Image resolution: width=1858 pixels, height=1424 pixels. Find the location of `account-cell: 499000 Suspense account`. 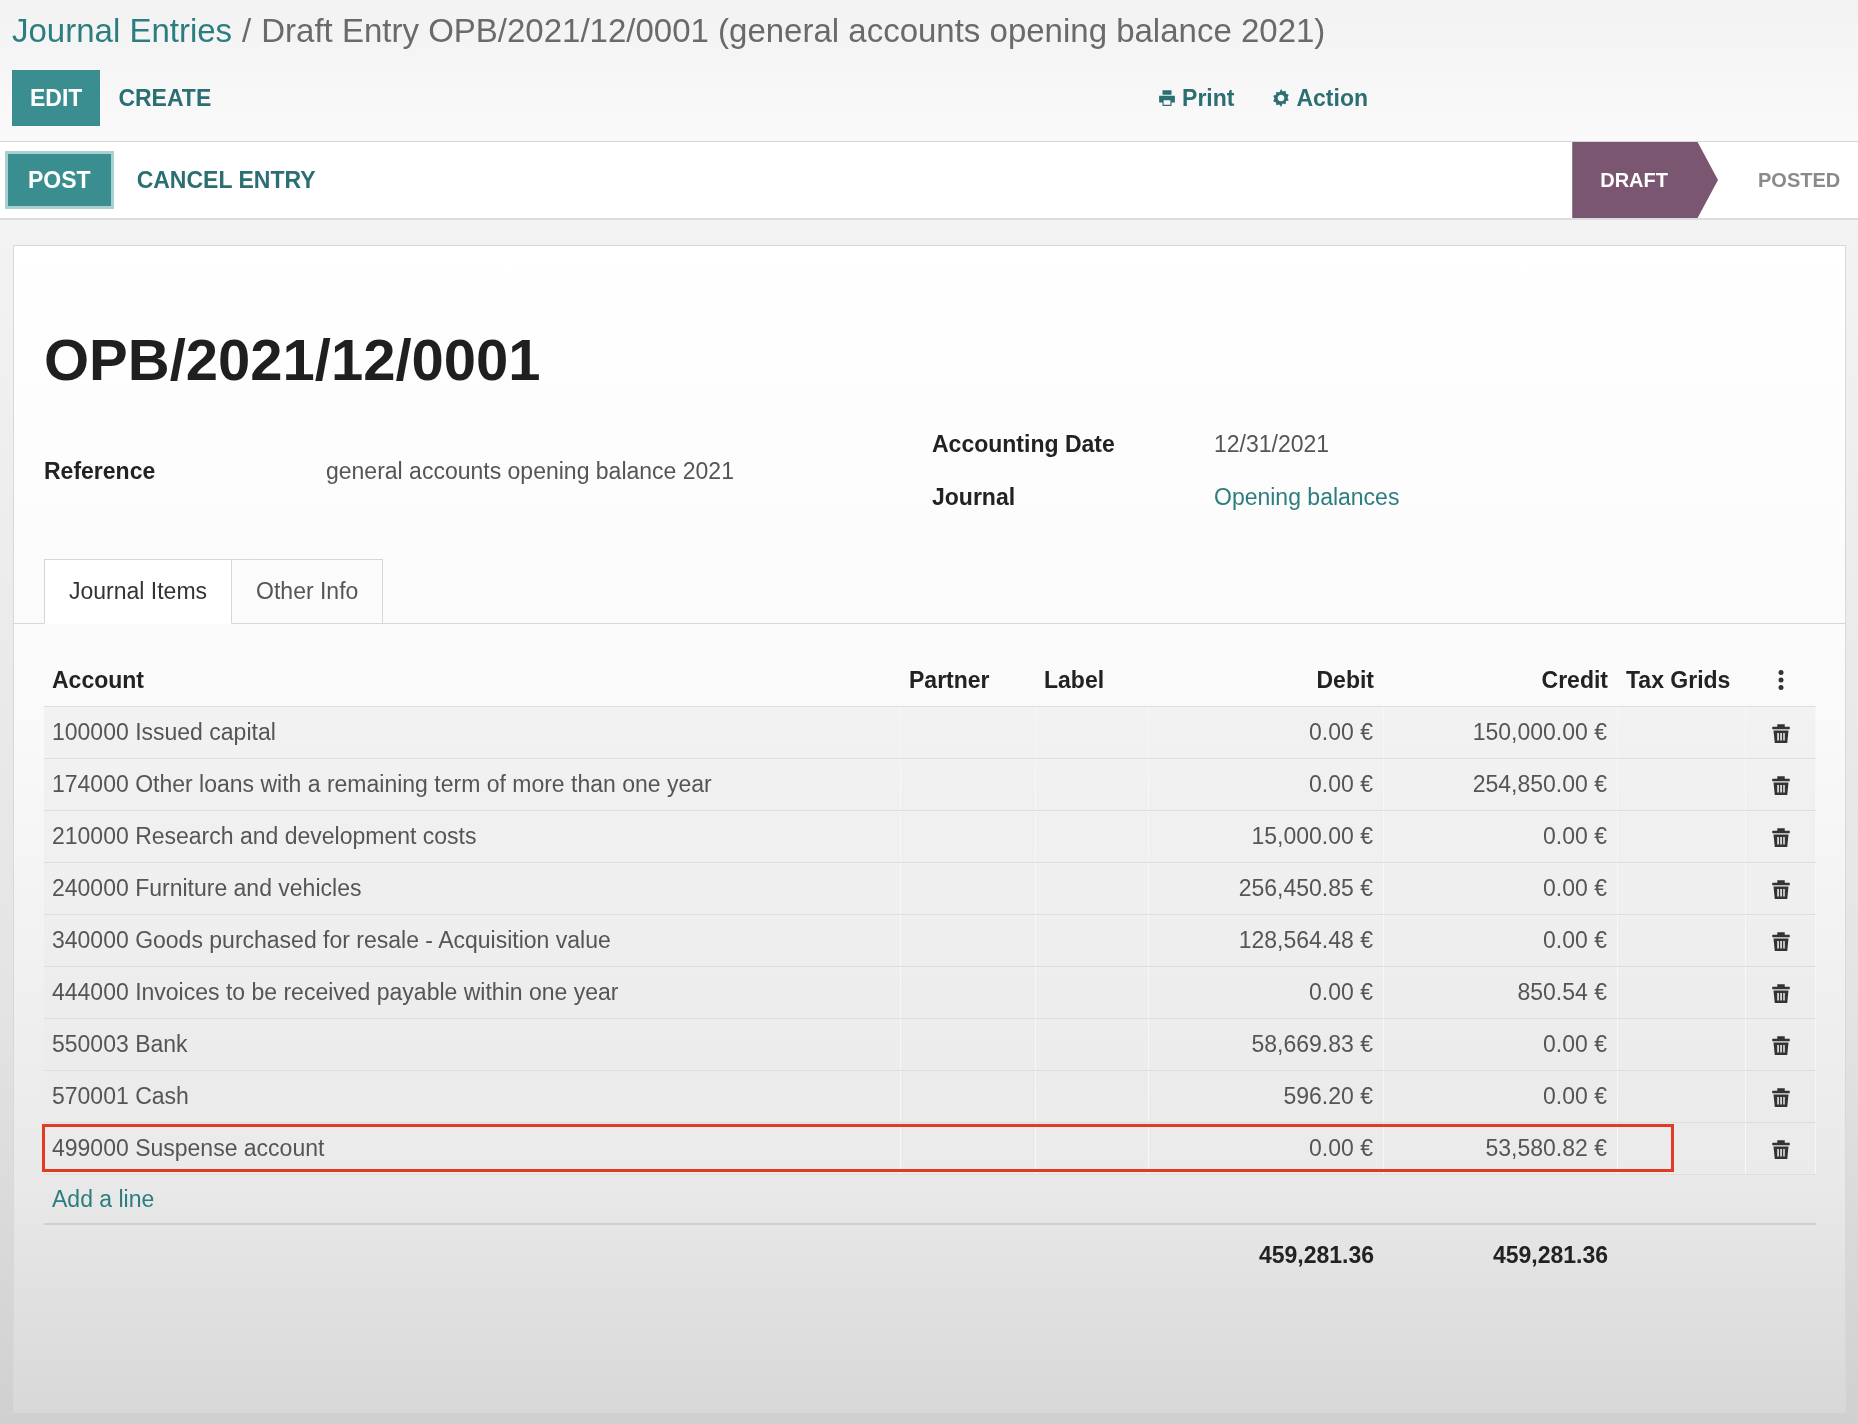

account-cell: 499000 Suspense account is located at coordinates (472, 1148).